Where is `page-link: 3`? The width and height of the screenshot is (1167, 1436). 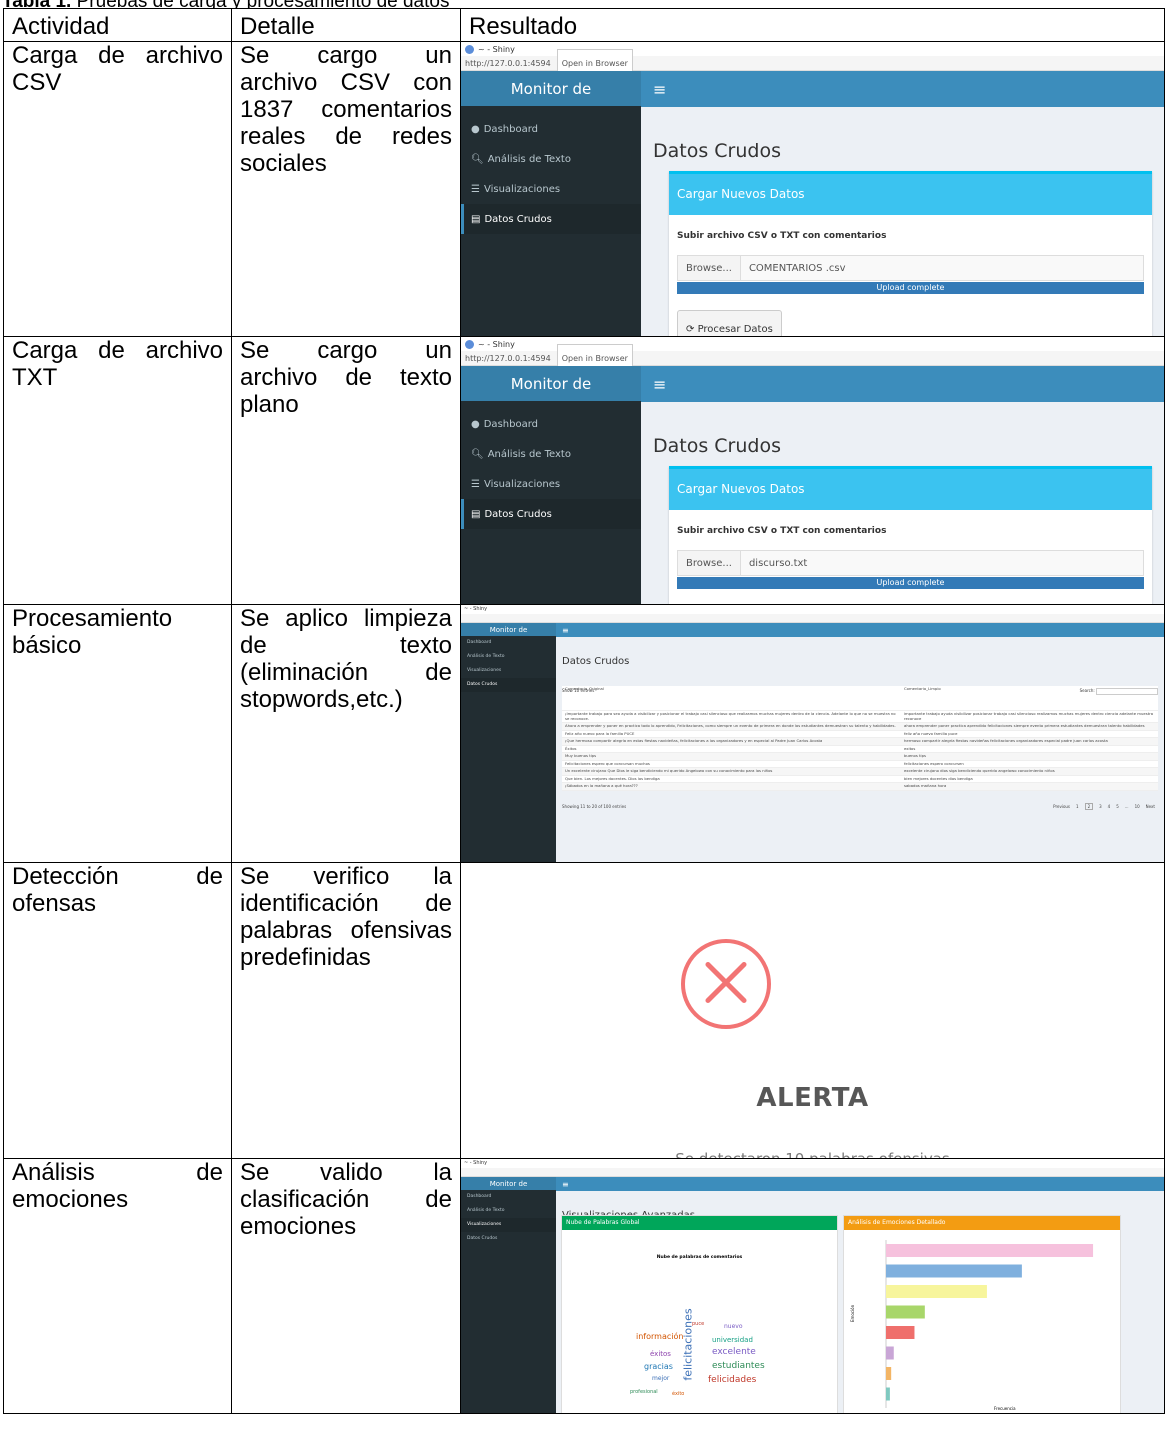
page-link: 3 is located at coordinates (1100, 806).